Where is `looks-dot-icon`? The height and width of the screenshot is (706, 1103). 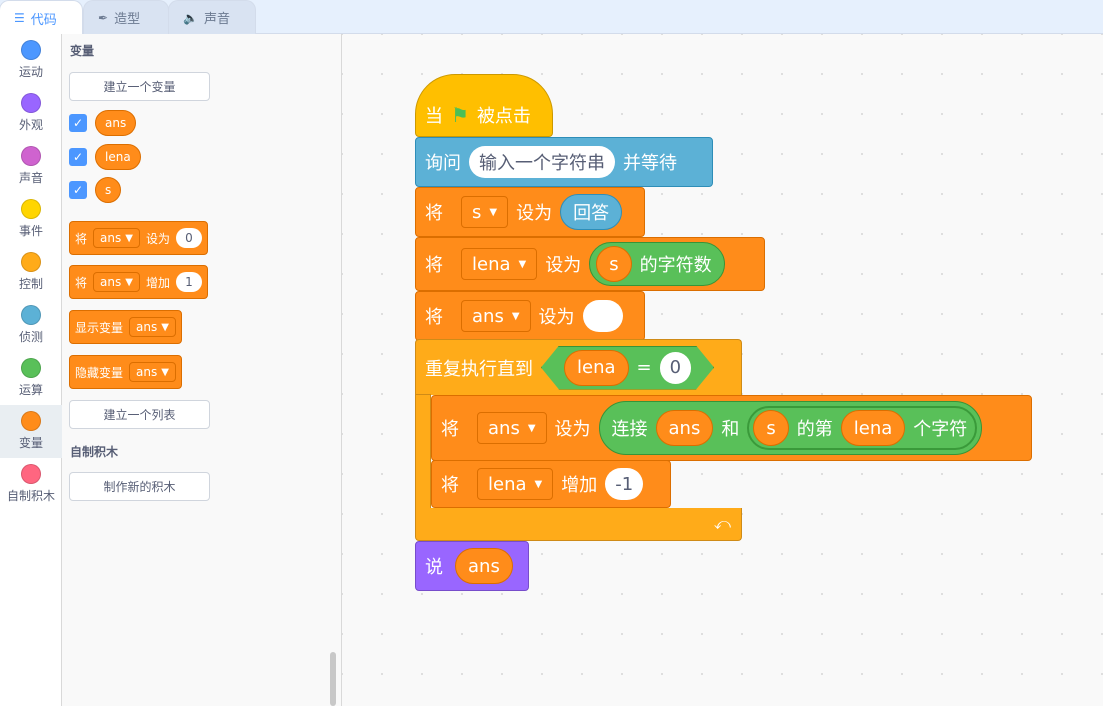
looks-dot-icon is located at coordinates (31, 103).